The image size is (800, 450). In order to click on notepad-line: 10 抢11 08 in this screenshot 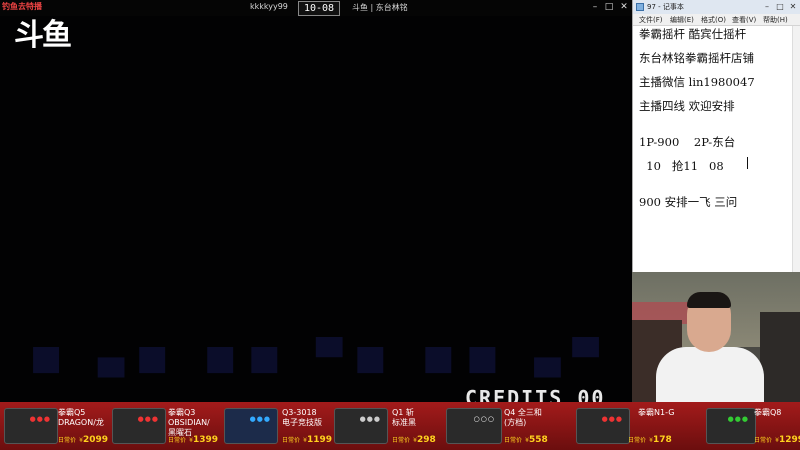, I will do `click(681, 166)`.